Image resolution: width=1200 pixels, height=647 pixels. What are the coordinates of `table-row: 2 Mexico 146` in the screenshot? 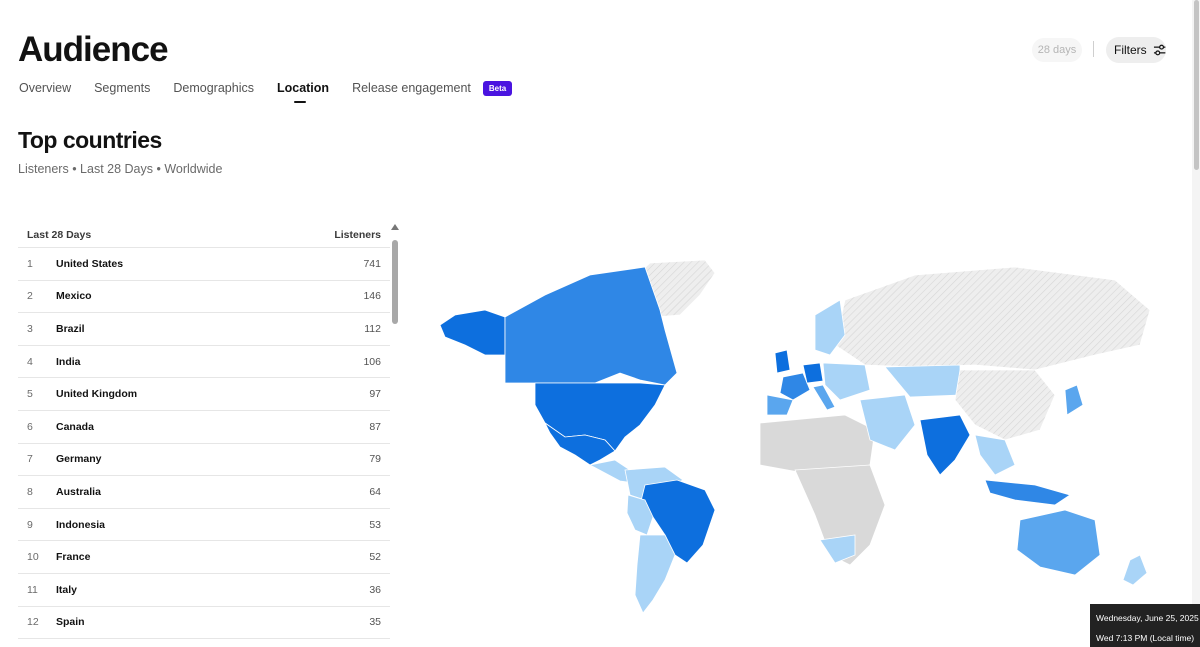 It's located at (204, 297).